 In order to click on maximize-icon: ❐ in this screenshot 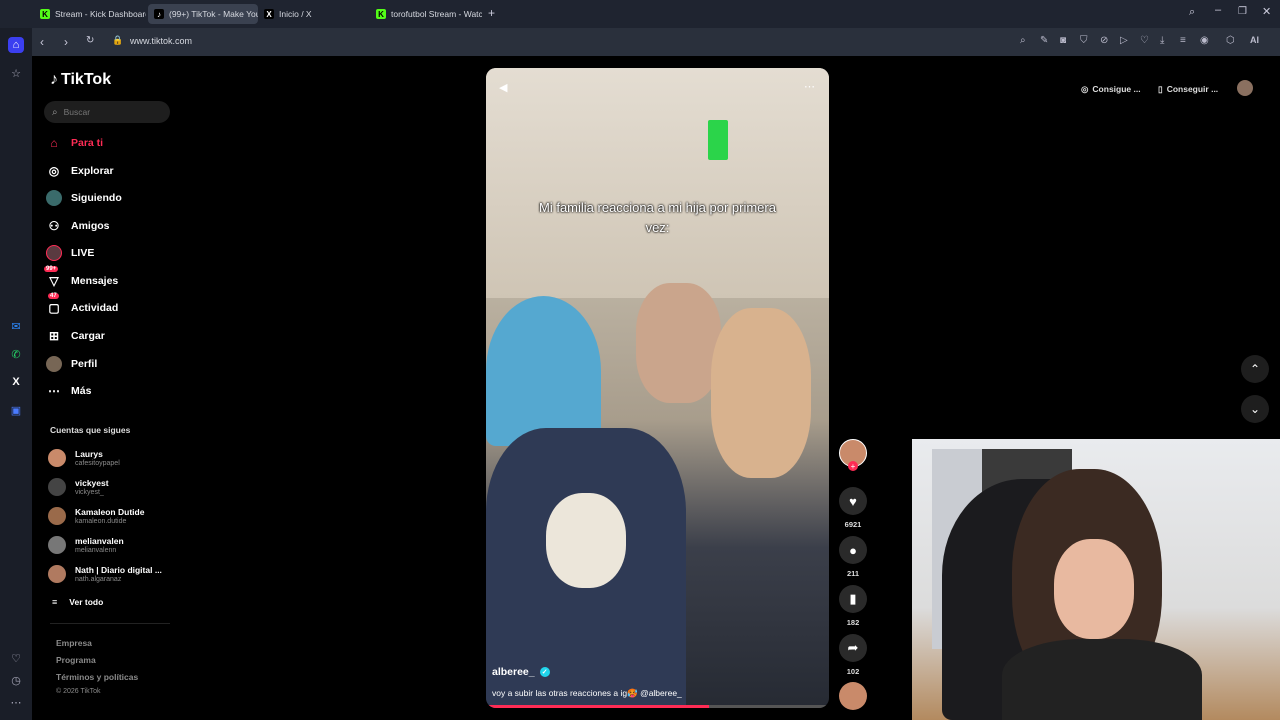, I will do `click(1242, 11)`.